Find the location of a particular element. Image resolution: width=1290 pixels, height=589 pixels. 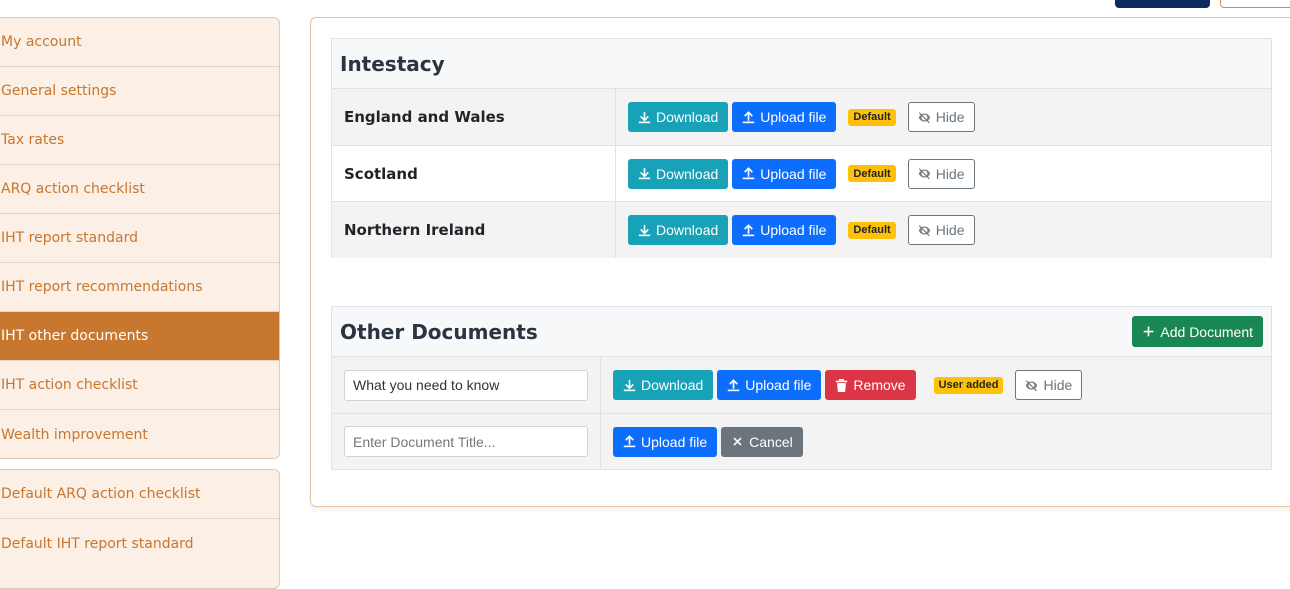

add-document-label: Add Document is located at coordinates (1206, 331).